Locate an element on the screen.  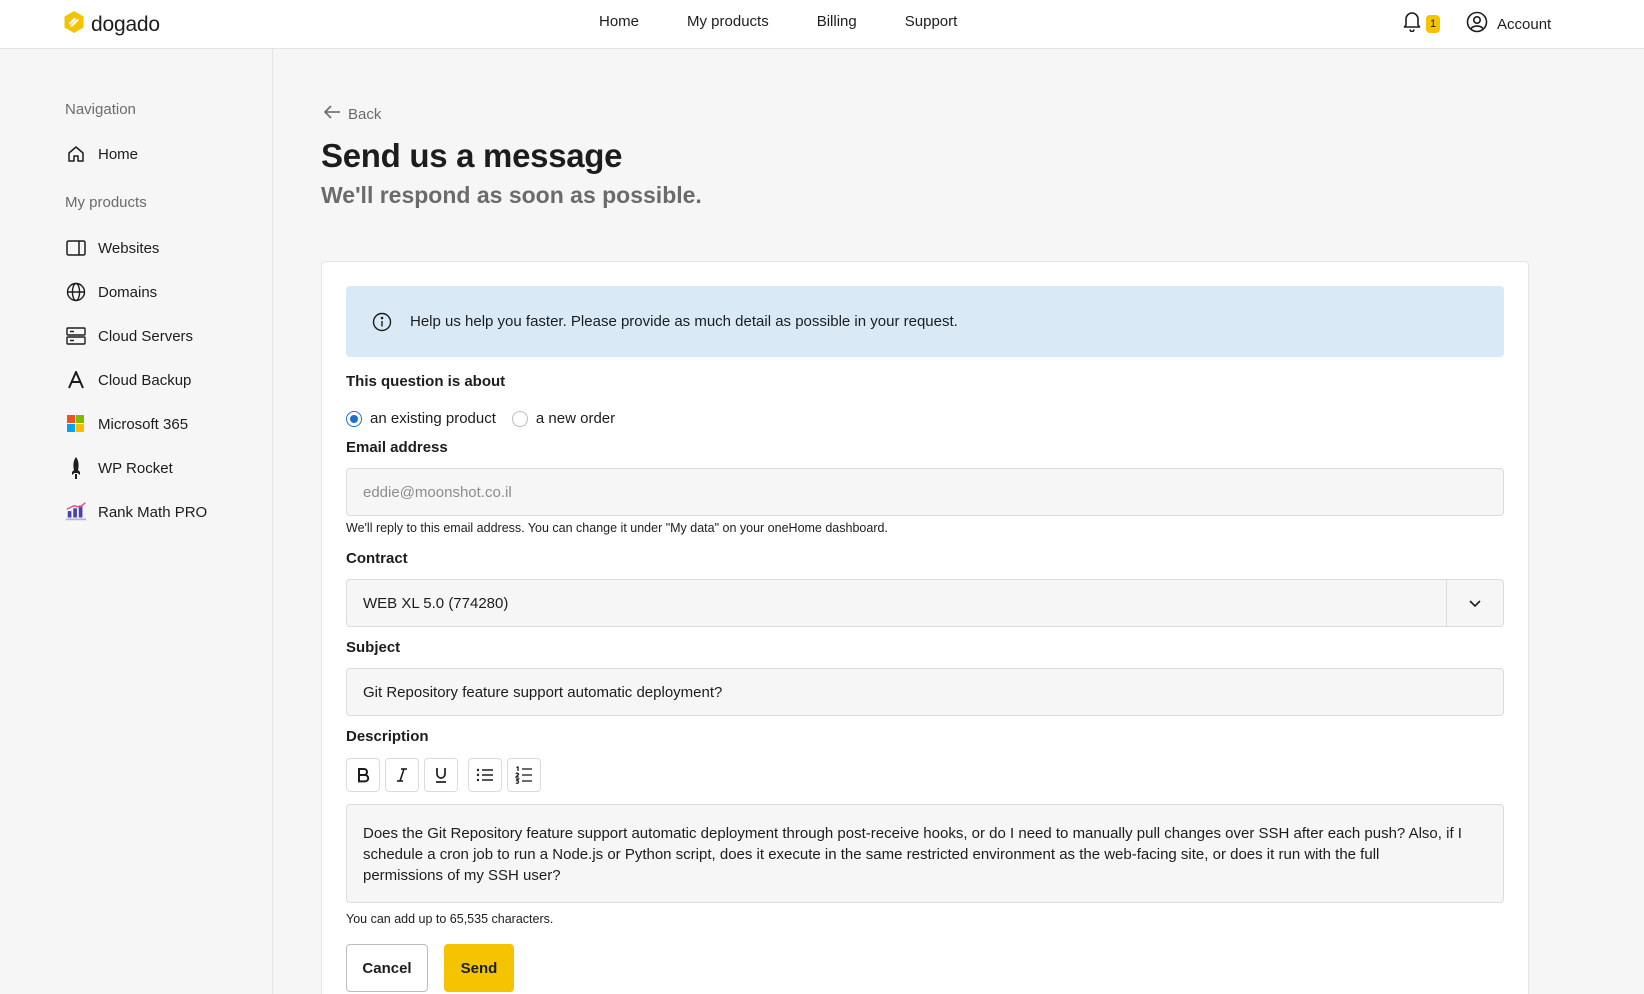
notifications-button: 1 is located at coordinates (1421, 23).